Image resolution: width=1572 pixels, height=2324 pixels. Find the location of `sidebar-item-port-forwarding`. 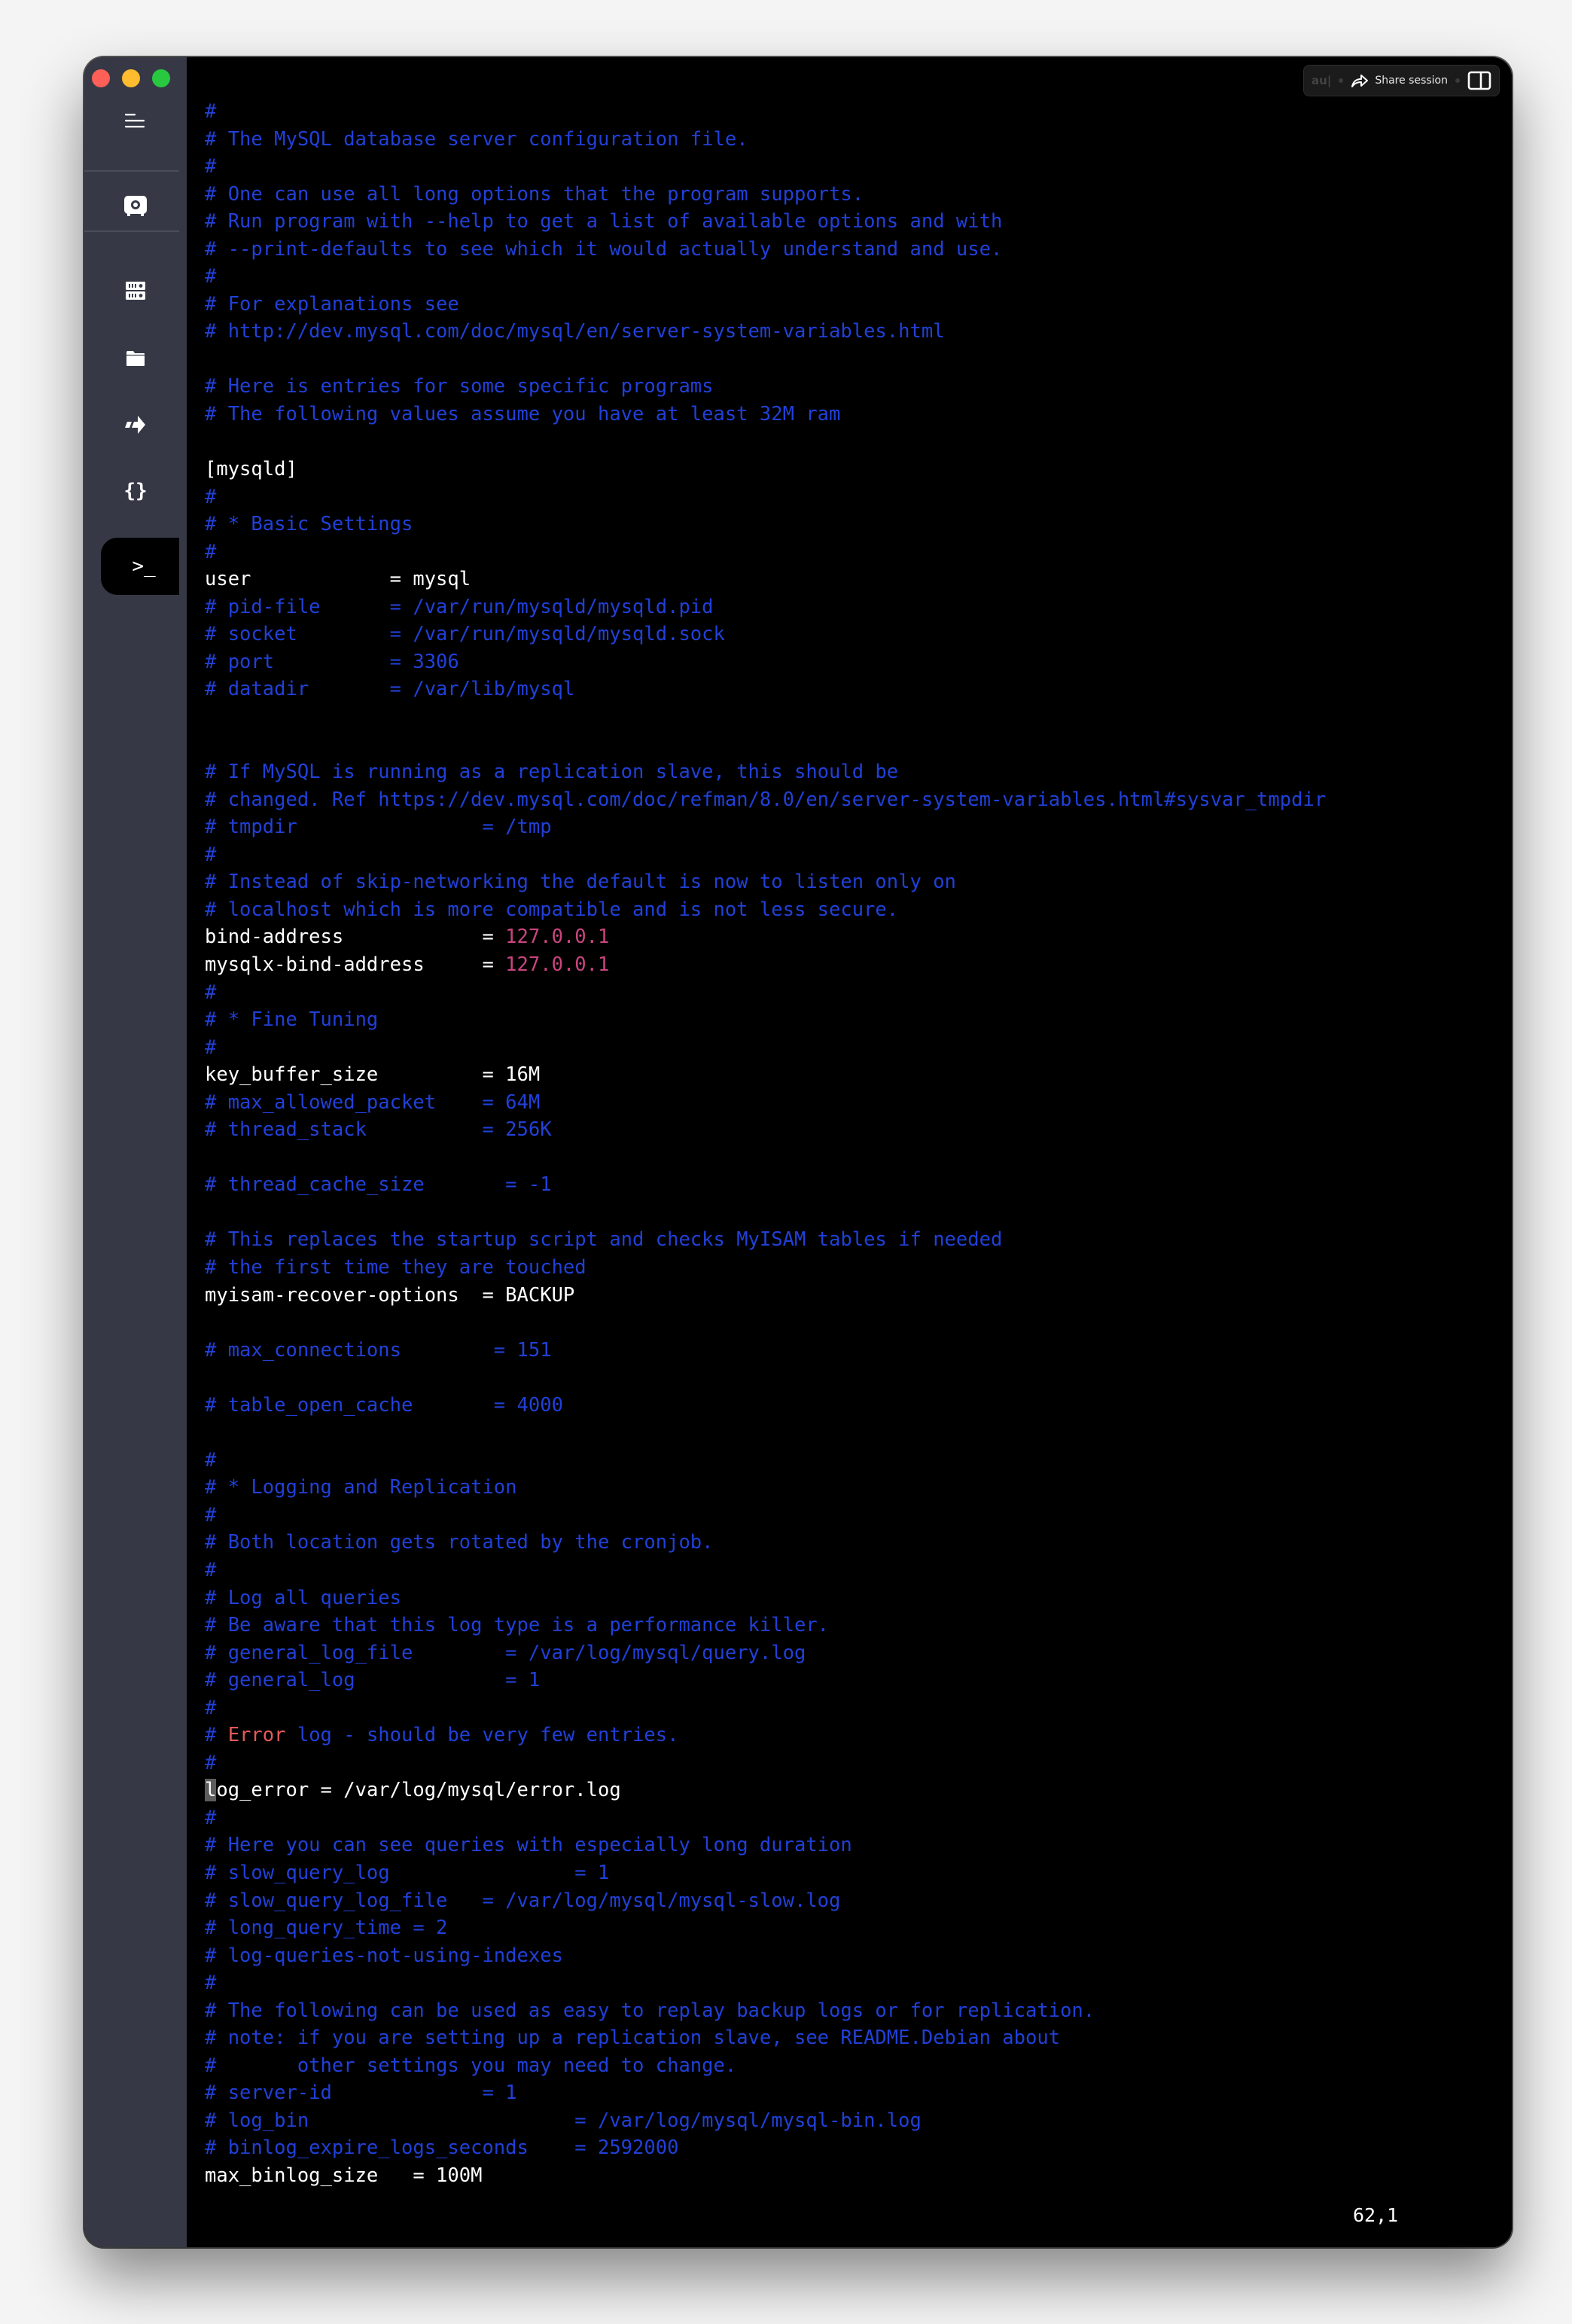

sidebar-item-port-forwarding is located at coordinates (135, 424).